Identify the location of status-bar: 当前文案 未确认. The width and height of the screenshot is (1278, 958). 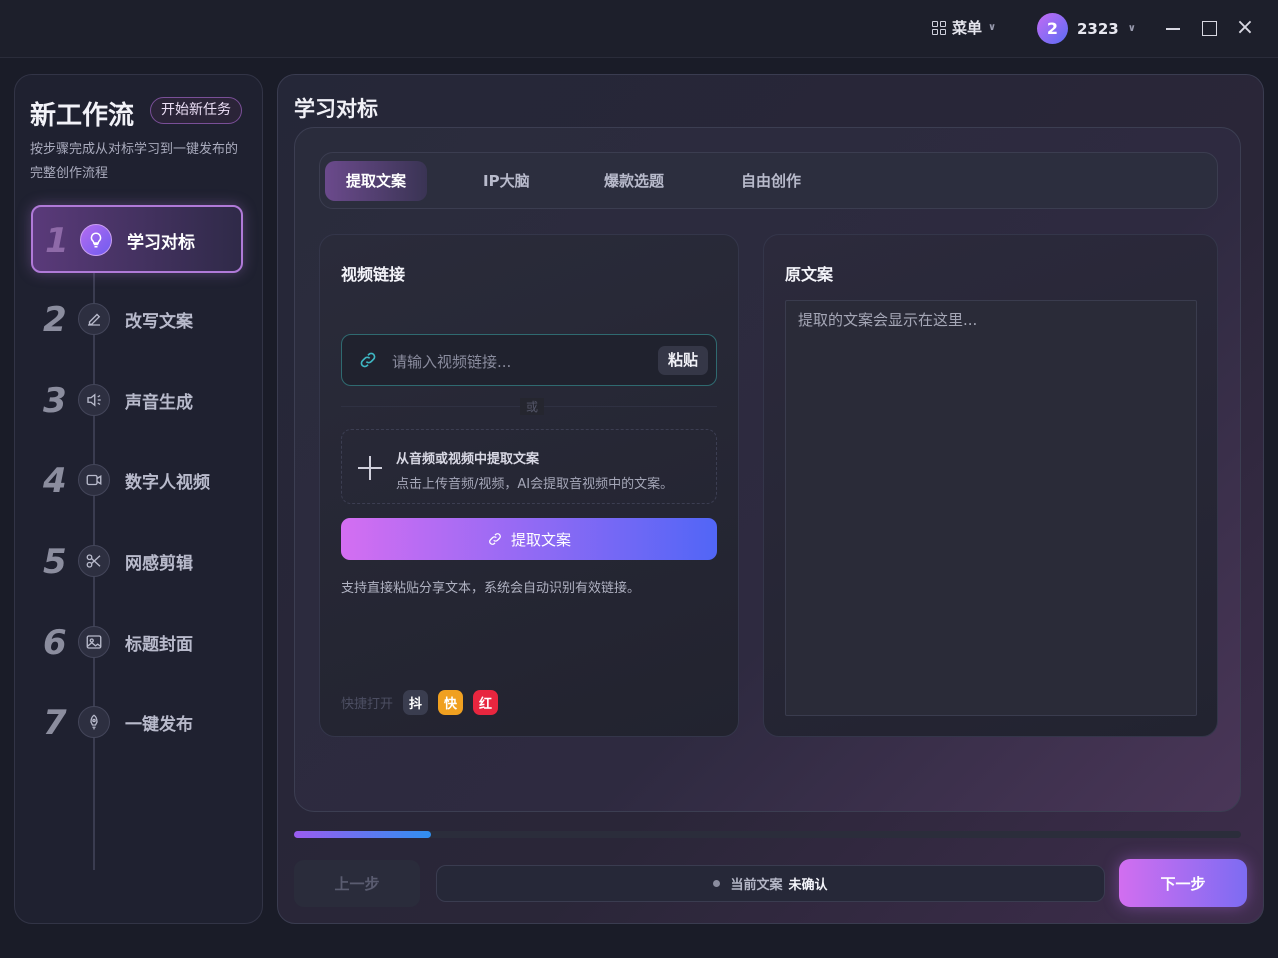
(770, 883).